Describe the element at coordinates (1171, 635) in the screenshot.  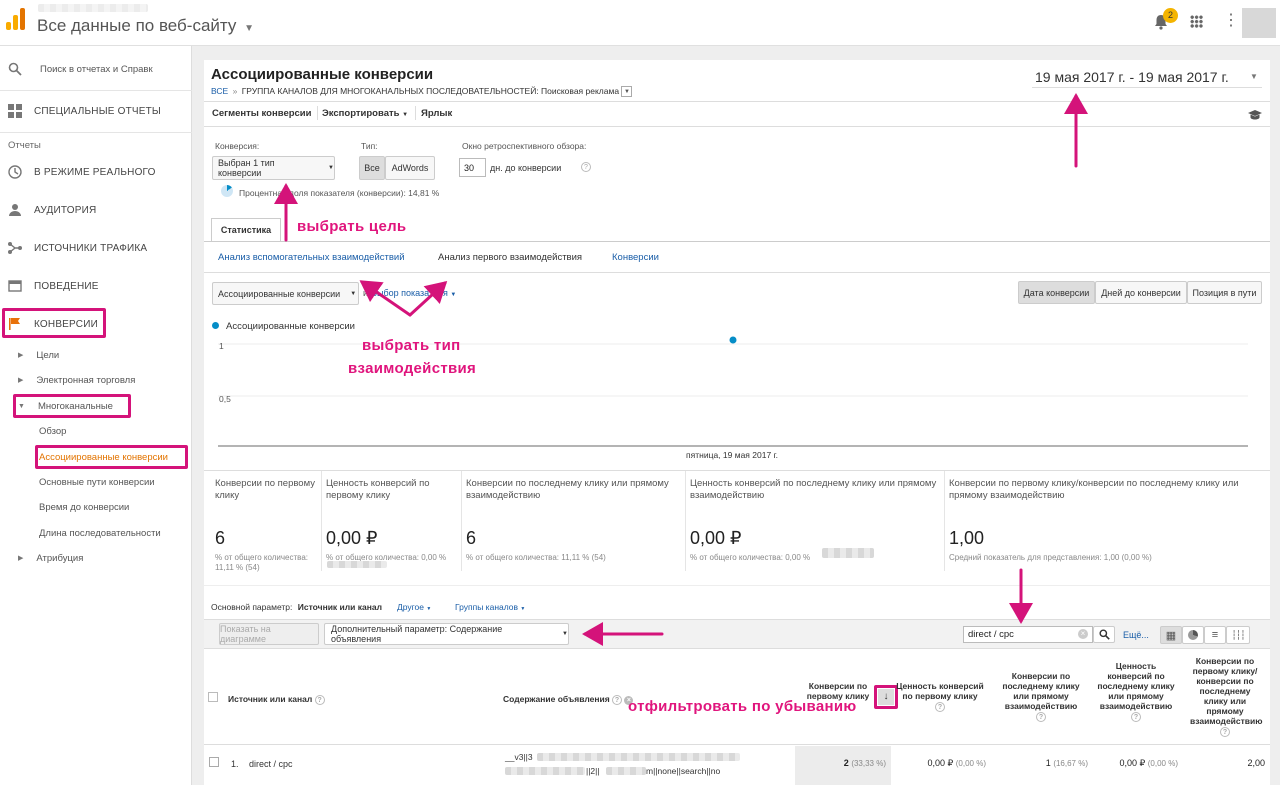
I see `view-table-icon: ▦` at that location.